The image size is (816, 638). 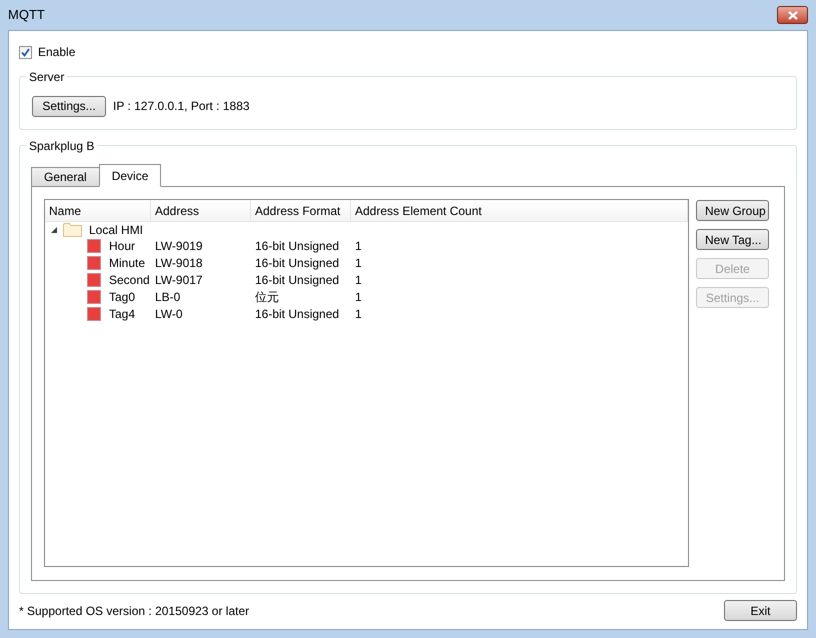 What do you see at coordinates (181, 106) in the screenshot?
I see `server-info: IP : 127.0.0.1, Port : 1883` at bounding box center [181, 106].